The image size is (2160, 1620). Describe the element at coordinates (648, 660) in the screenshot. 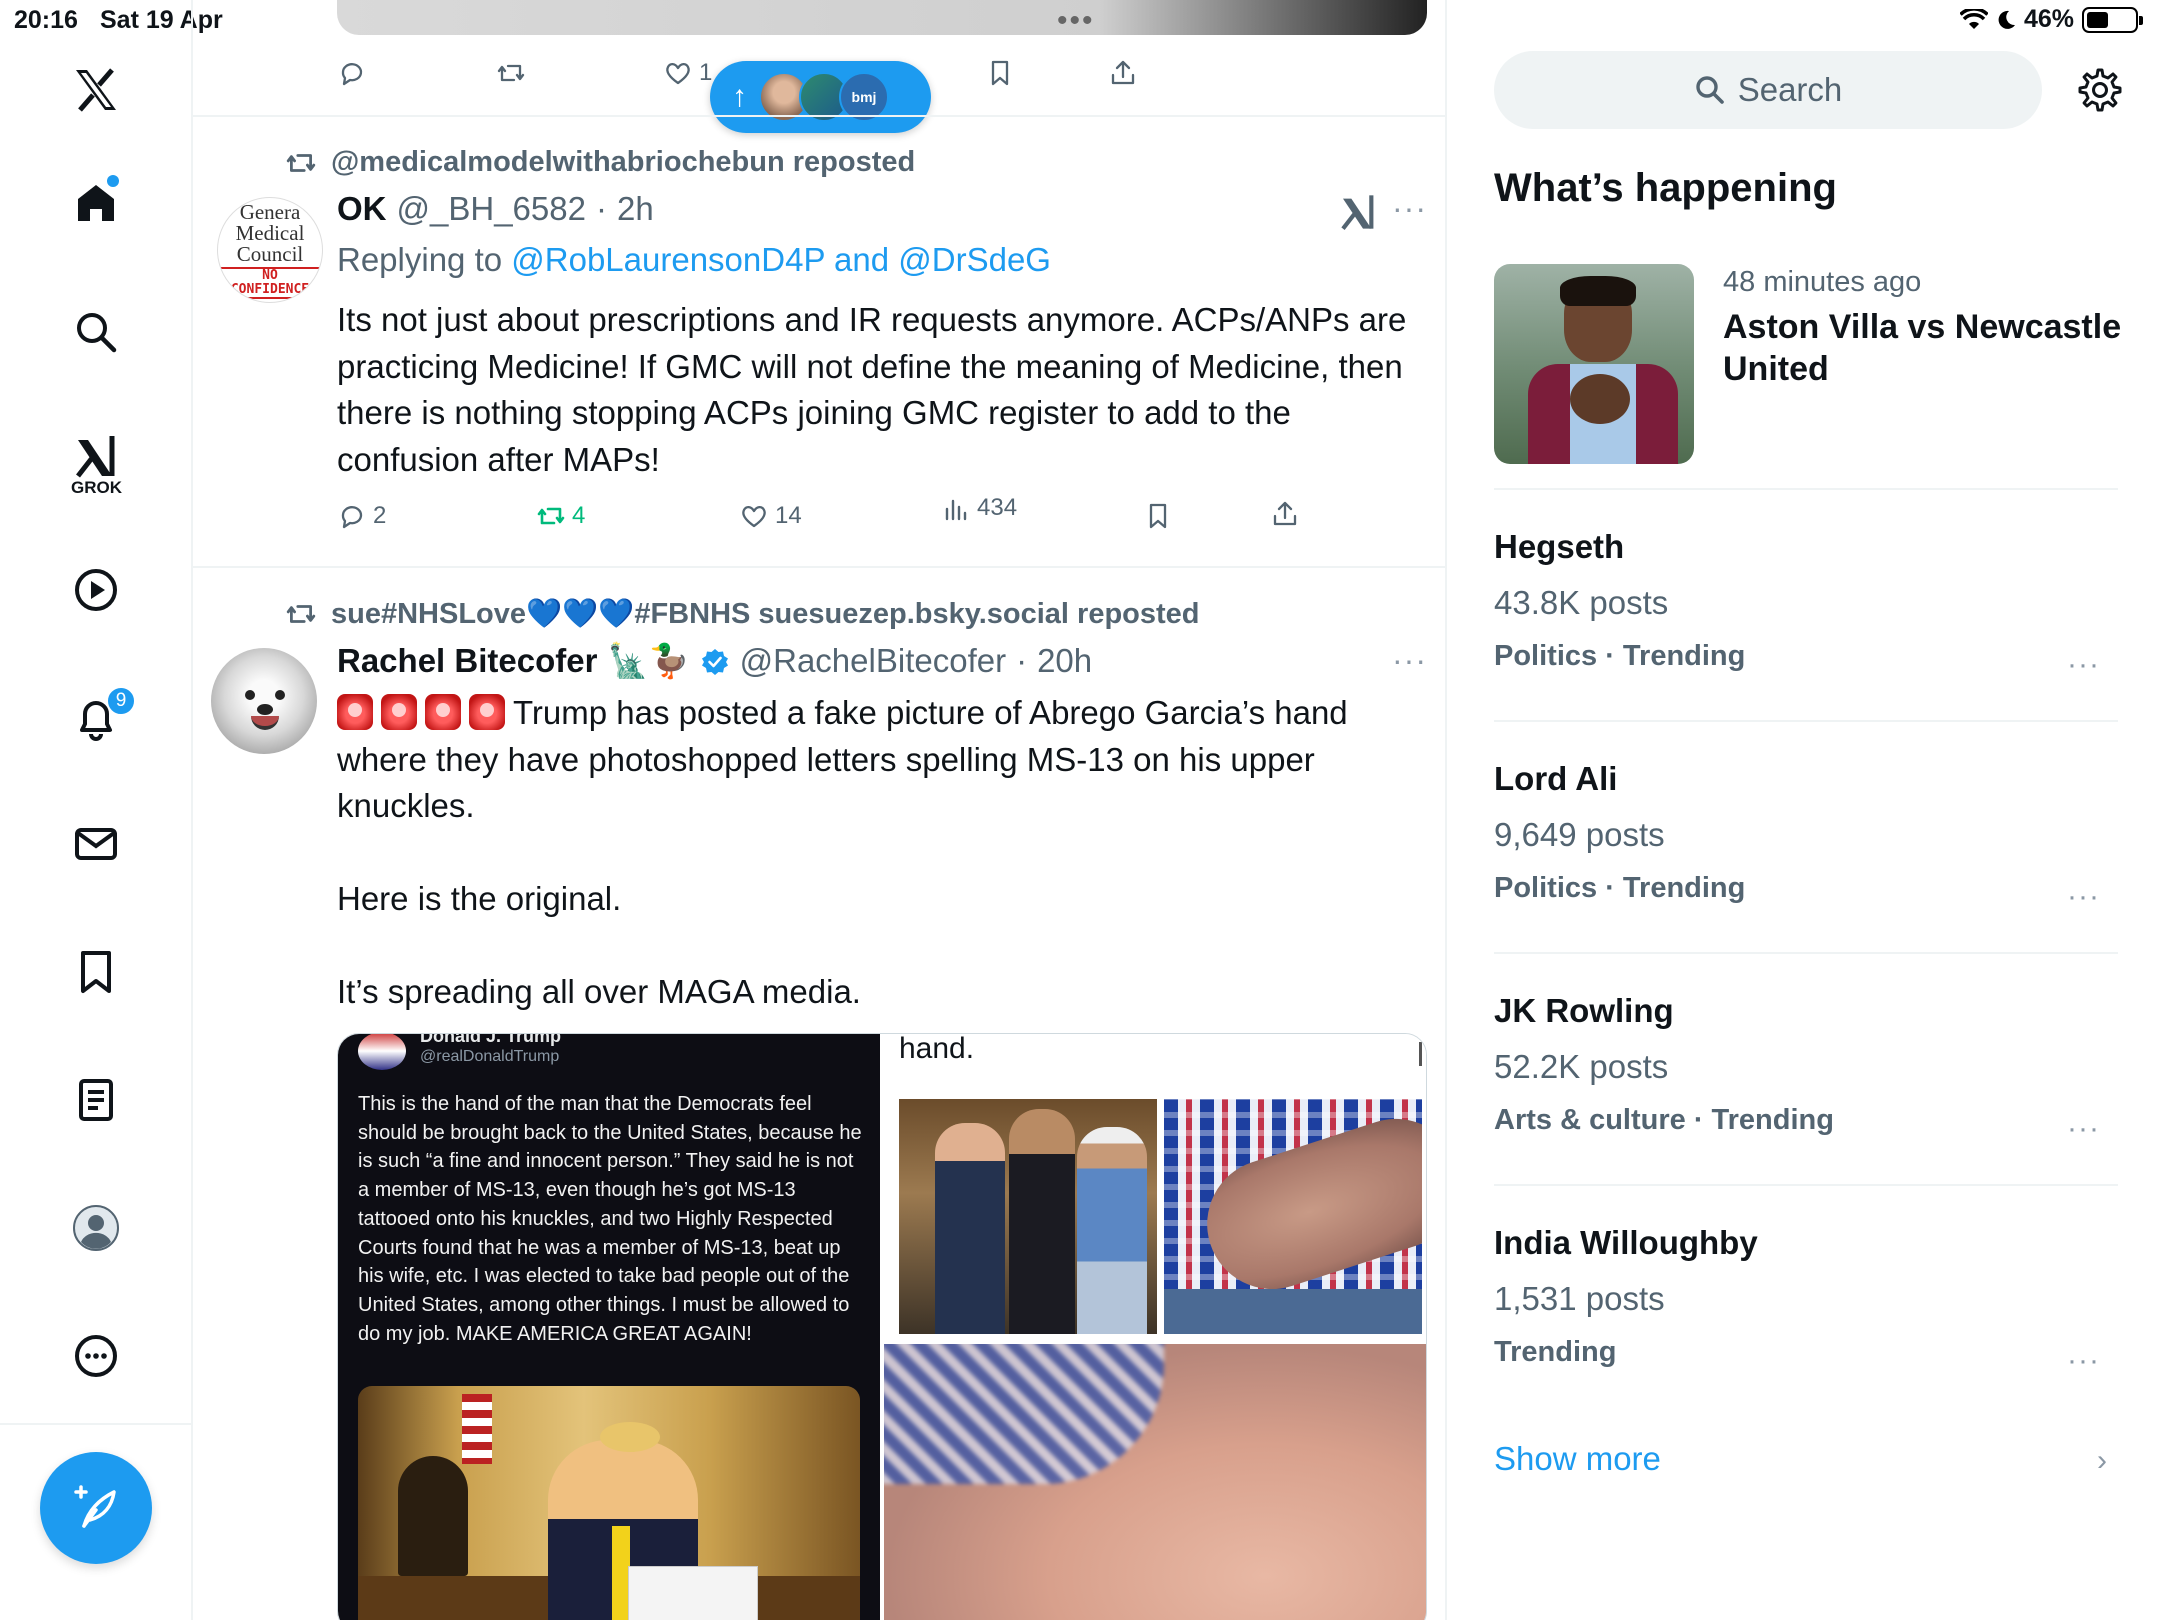

I see `name-emoji: 🗽🦆` at that location.